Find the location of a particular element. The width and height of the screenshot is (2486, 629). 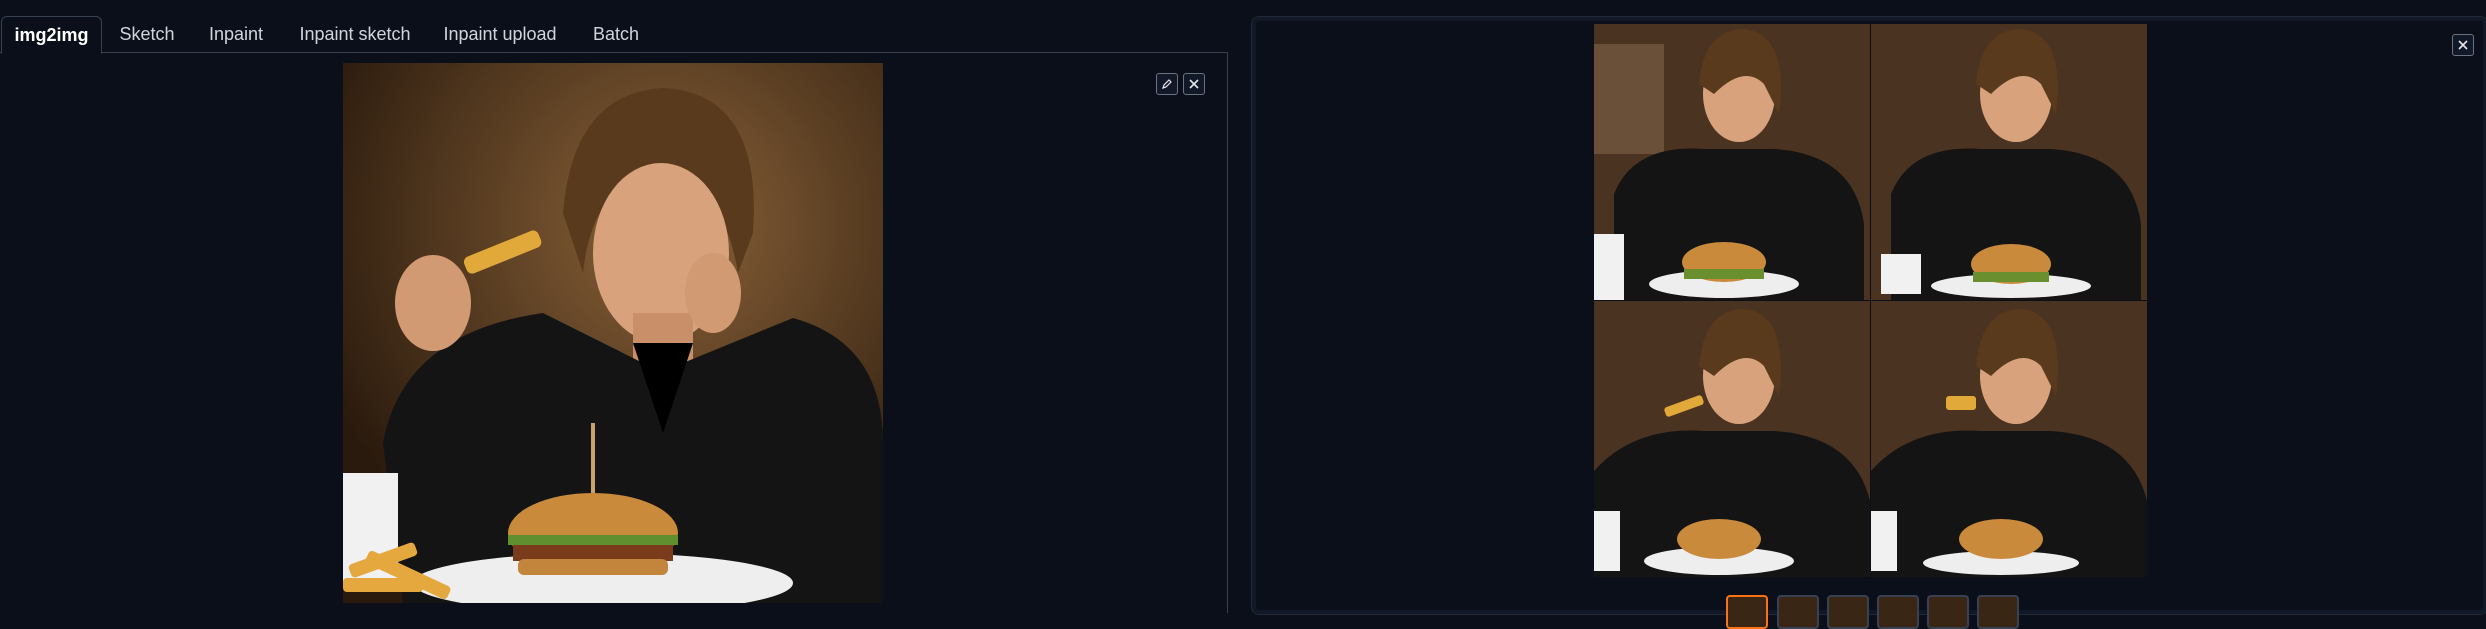

pencil-icon is located at coordinates (1167, 84).